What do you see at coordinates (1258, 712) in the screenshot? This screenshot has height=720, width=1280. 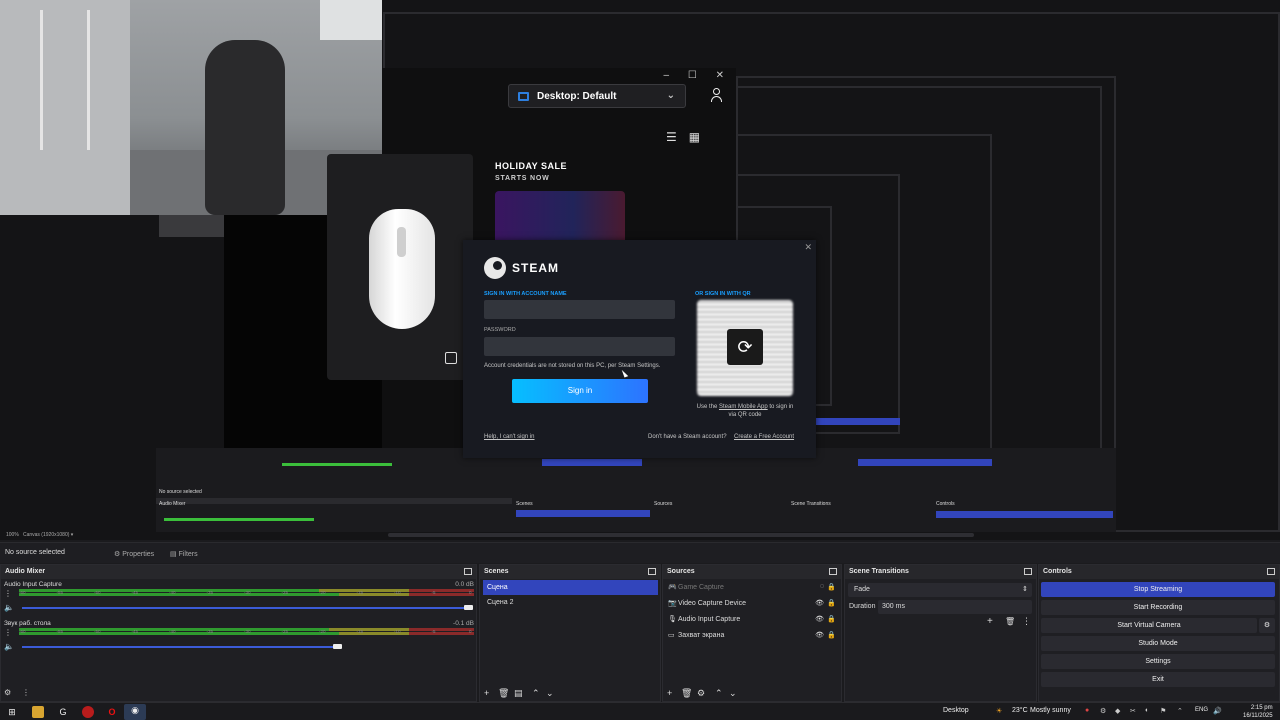 I see `clock: 2:15 pm 16/11/2025` at bounding box center [1258, 712].